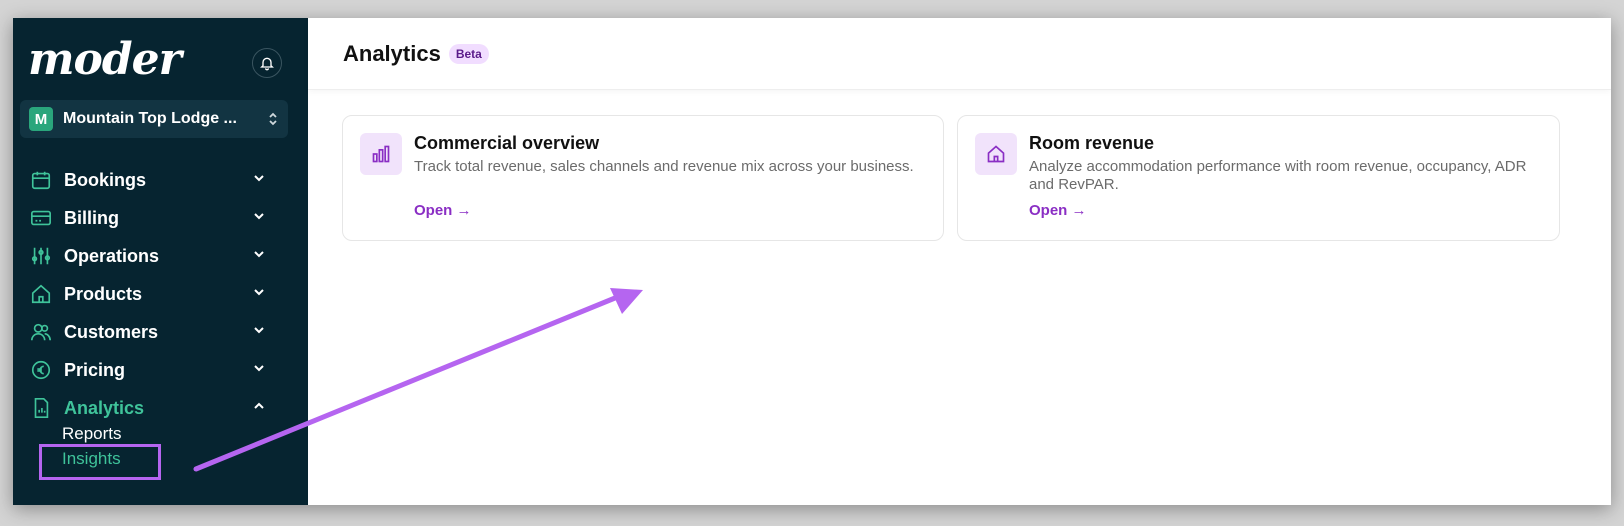 This screenshot has width=1624, height=526. What do you see at coordinates (41, 256) in the screenshot?
I see `sliders-icon` at bounding box center [41, 256].